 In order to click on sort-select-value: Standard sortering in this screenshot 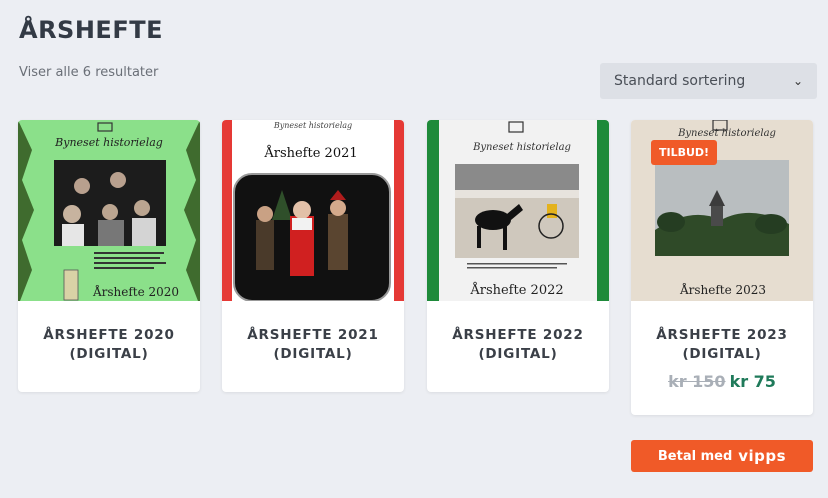, I will do `click(680, 81)`.